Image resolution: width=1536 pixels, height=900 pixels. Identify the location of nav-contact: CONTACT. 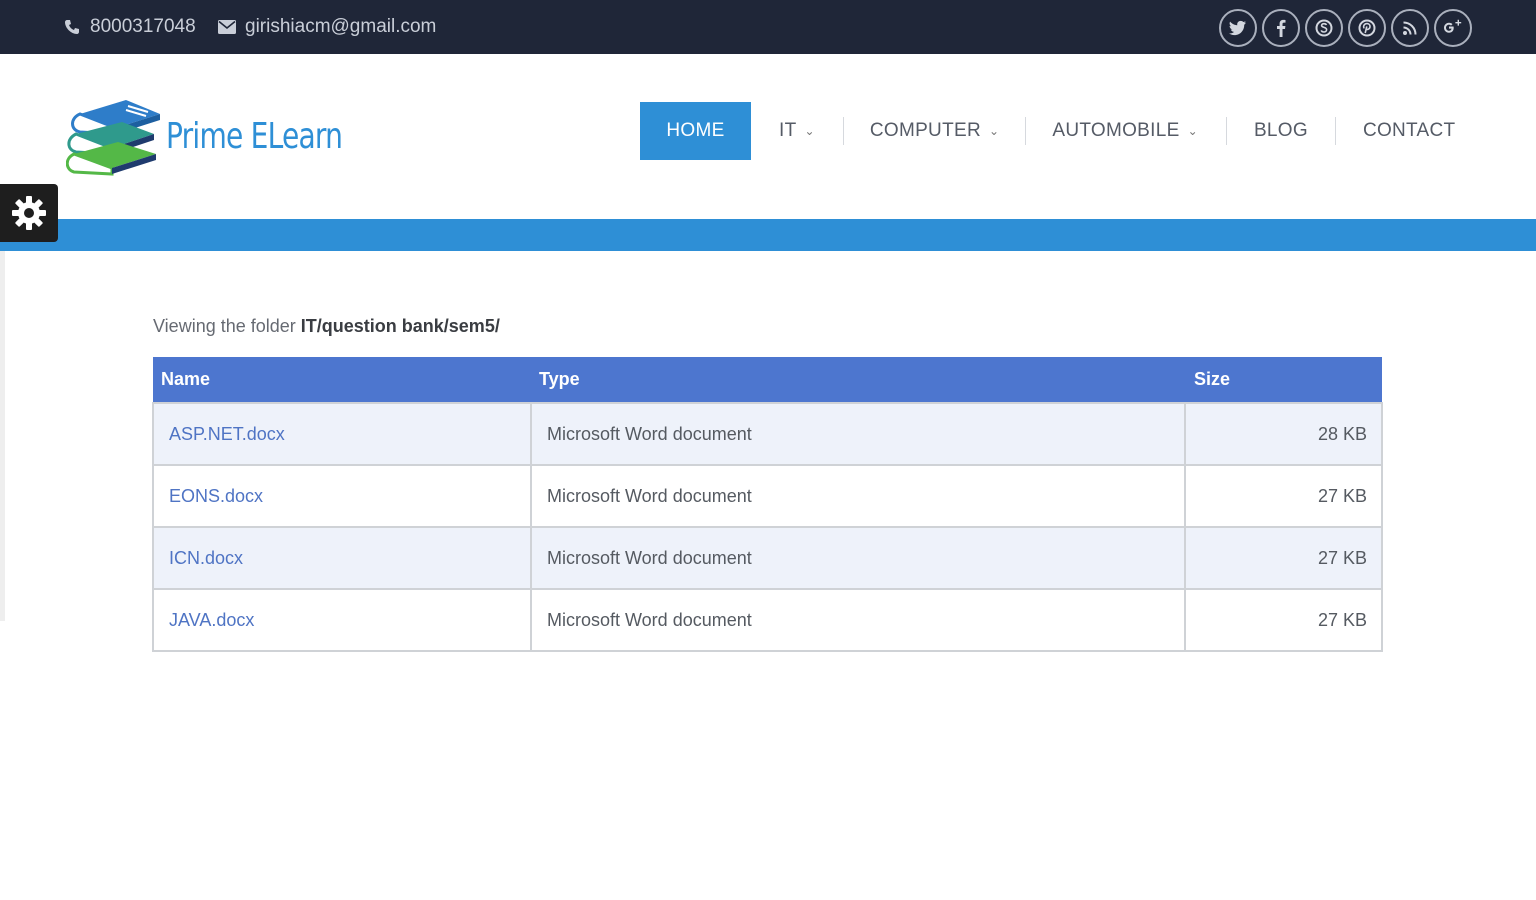
(1396, 131).